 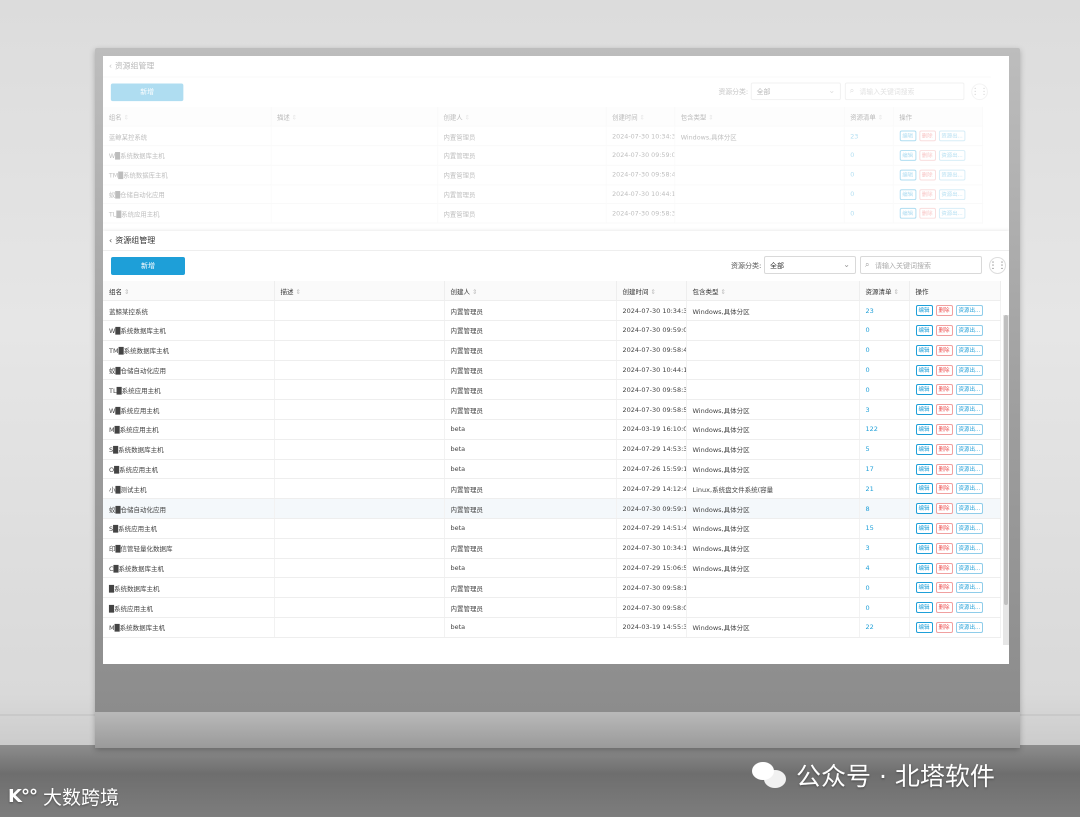 What do you see at coordinates (998, 265) in the screenshot?
I see `column-settings-grid-icon: ⋮⋮` at bounding box center [998, 265].